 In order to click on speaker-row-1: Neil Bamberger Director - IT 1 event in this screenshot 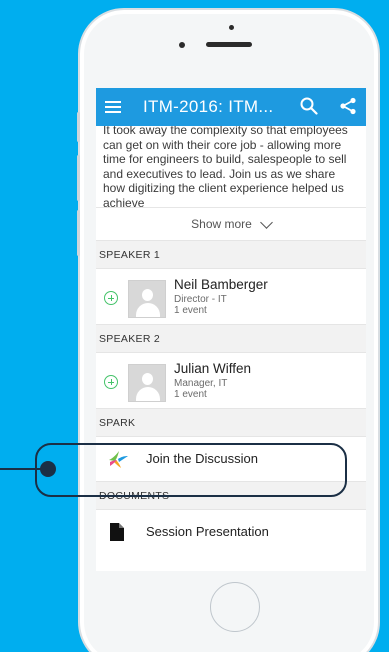, I will do `click(231, 296)`.